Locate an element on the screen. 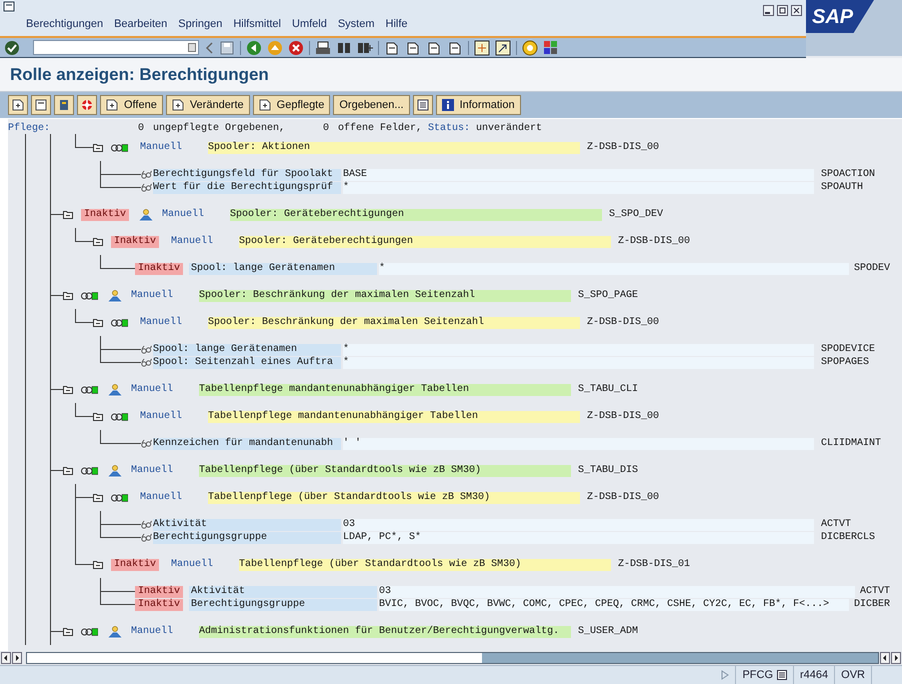  unmaintained-count: 0 is located at coordinates (142, 129).